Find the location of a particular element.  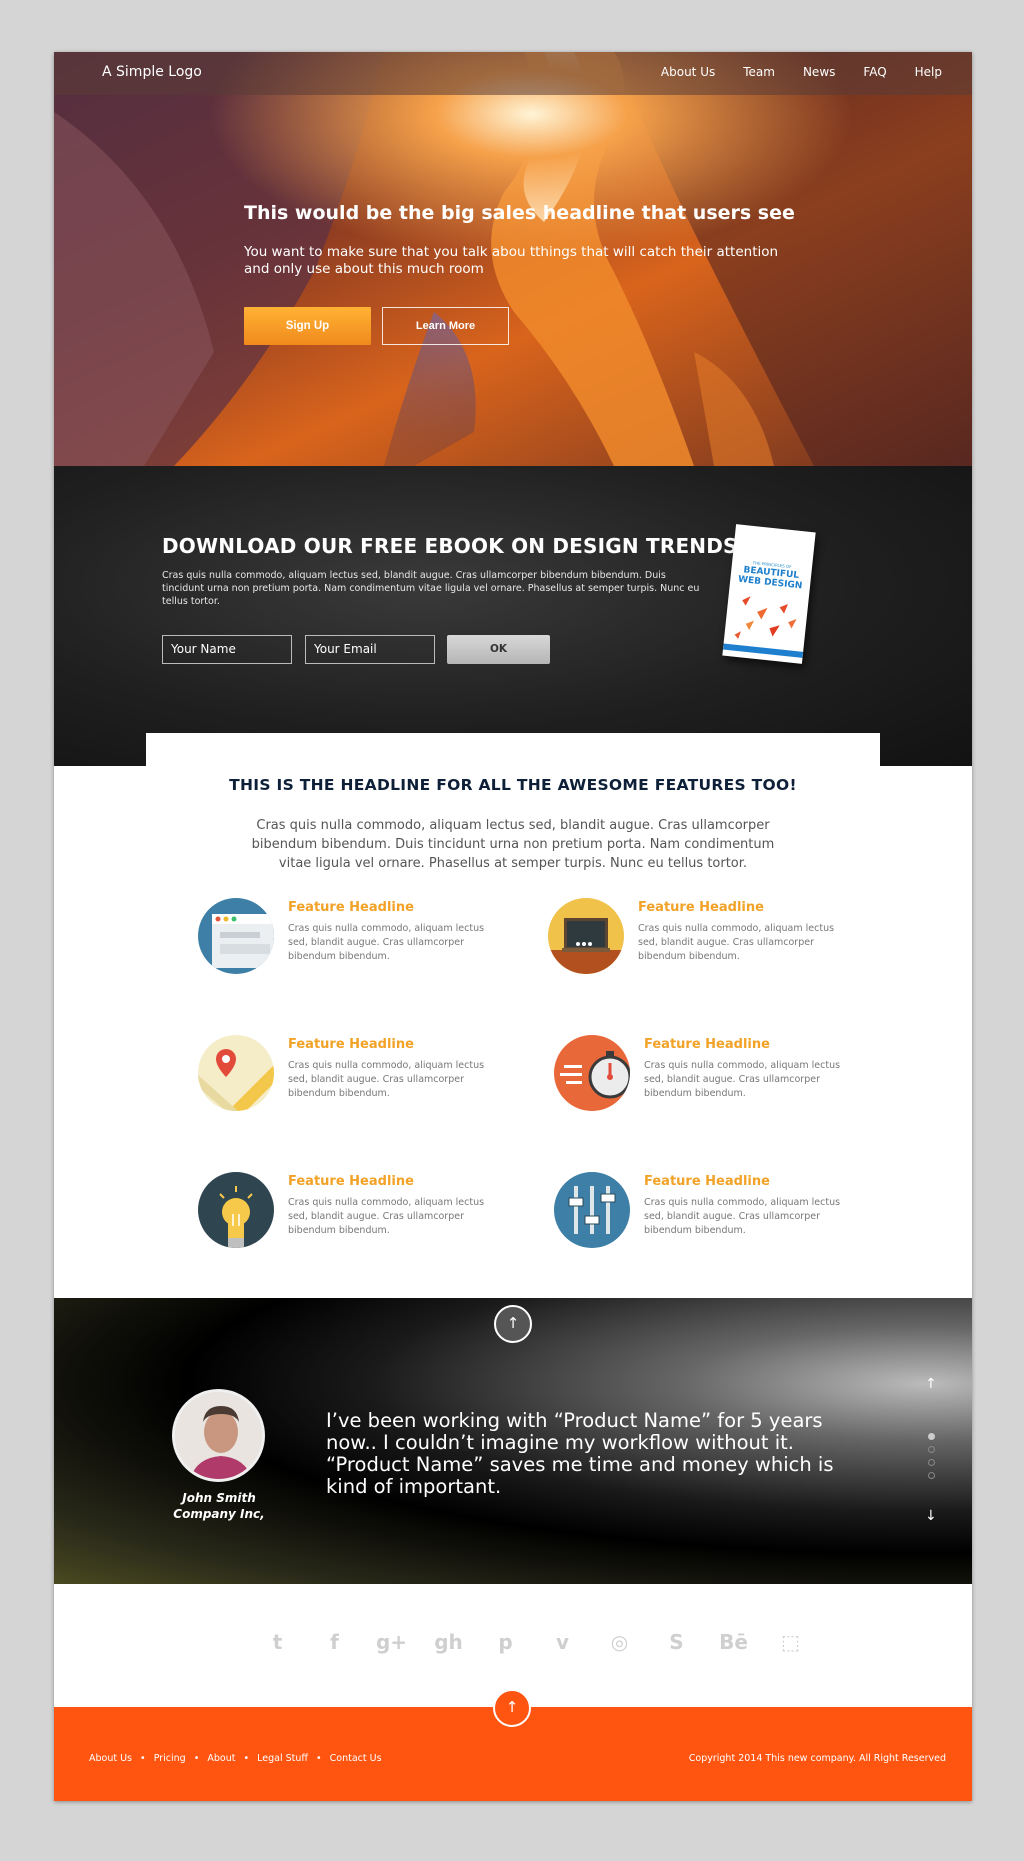

chalkboard-icon is located at coordinates (586, 936).